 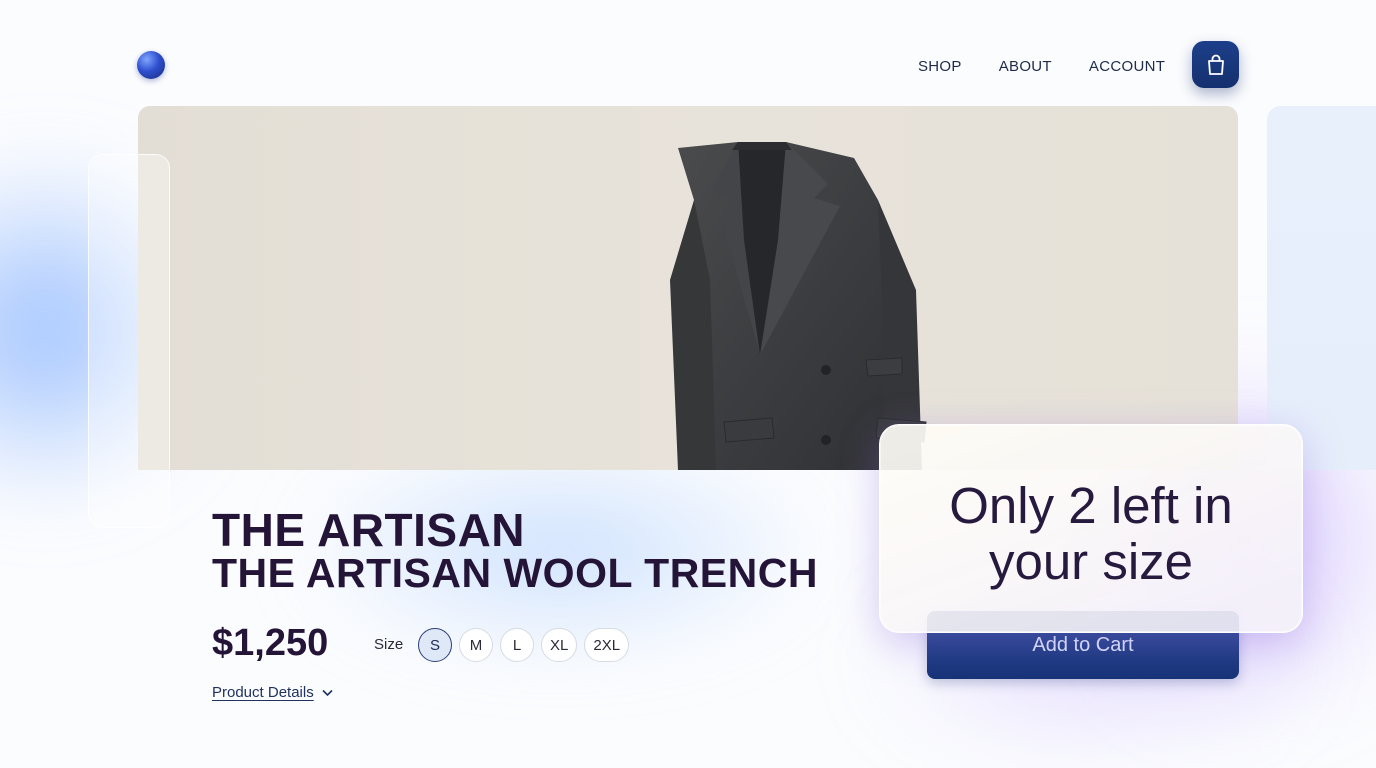 I want to click on cart-button, so click(x=1215, y=64).